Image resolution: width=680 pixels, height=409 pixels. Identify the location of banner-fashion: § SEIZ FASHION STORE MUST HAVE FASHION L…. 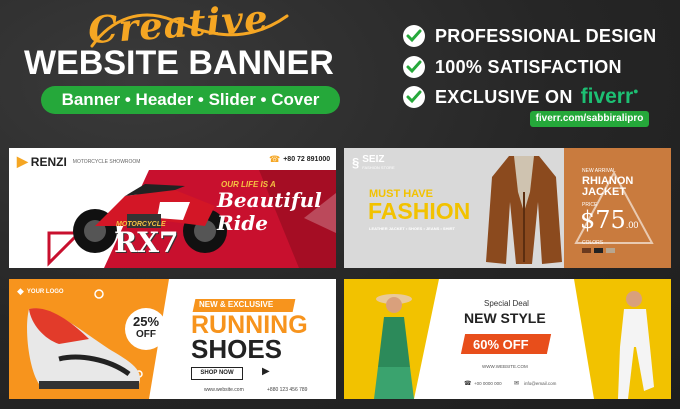
(507, 208).